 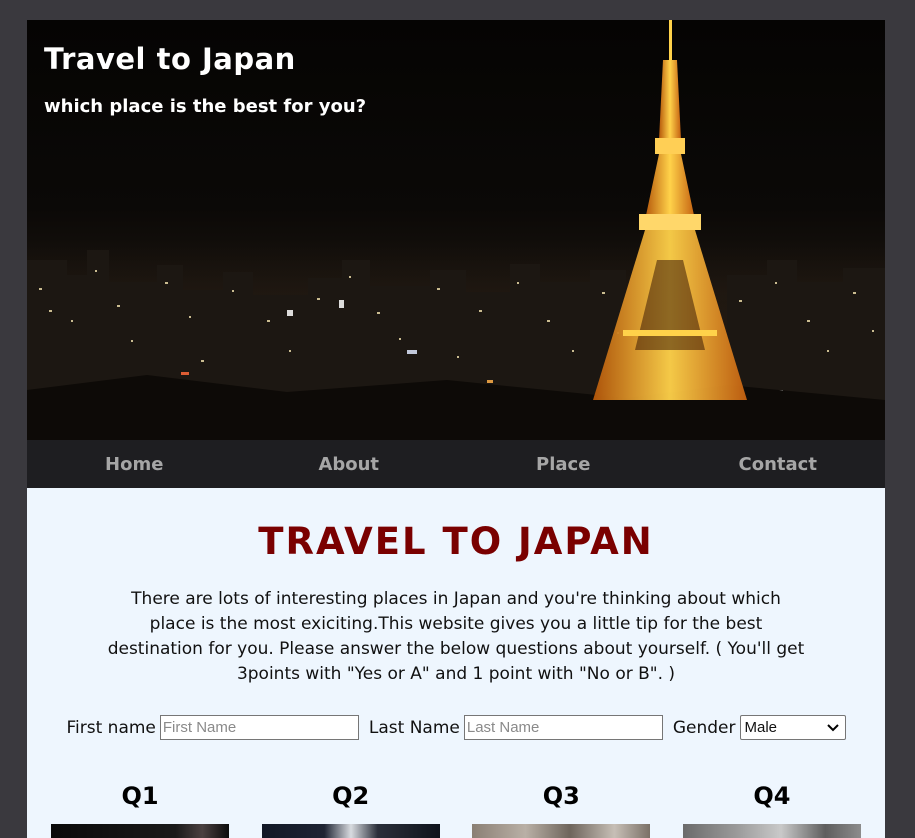 I want to click on tower-shape, so click(x=670, y=210).